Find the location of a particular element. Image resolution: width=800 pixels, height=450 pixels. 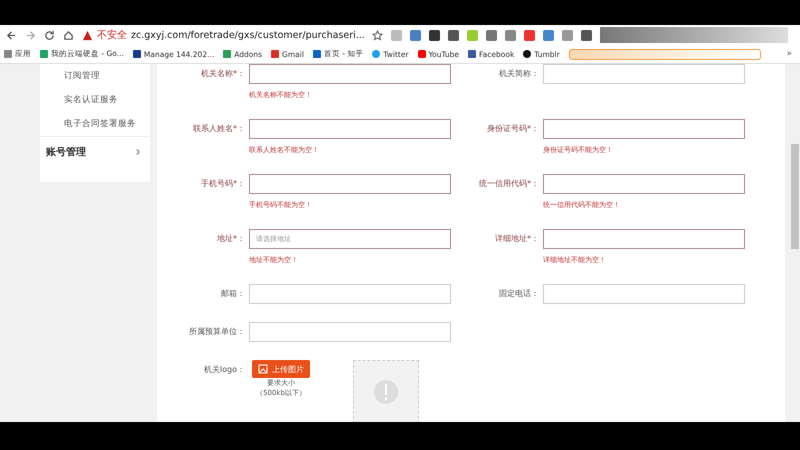

star-icon is located at coordinates (377, 35).